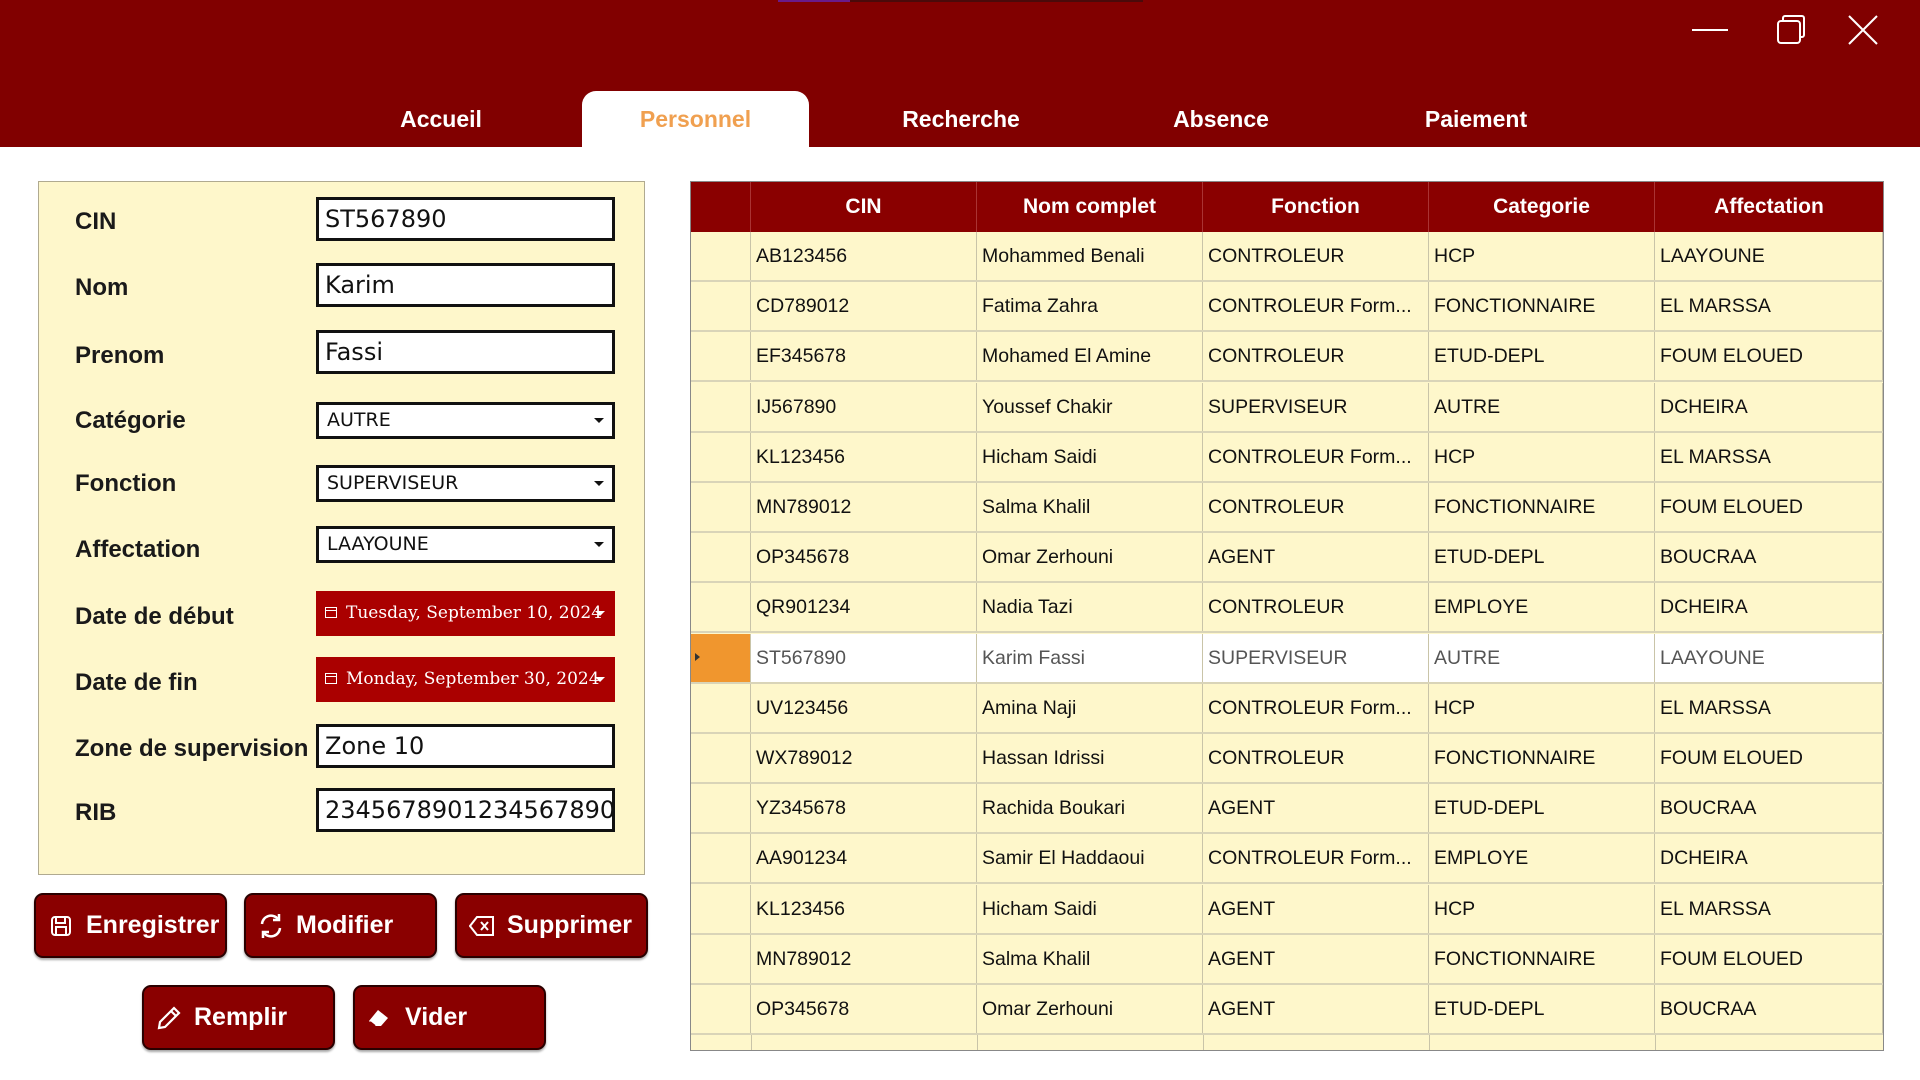  I want to click on row-selector-current, so click(721, 657).